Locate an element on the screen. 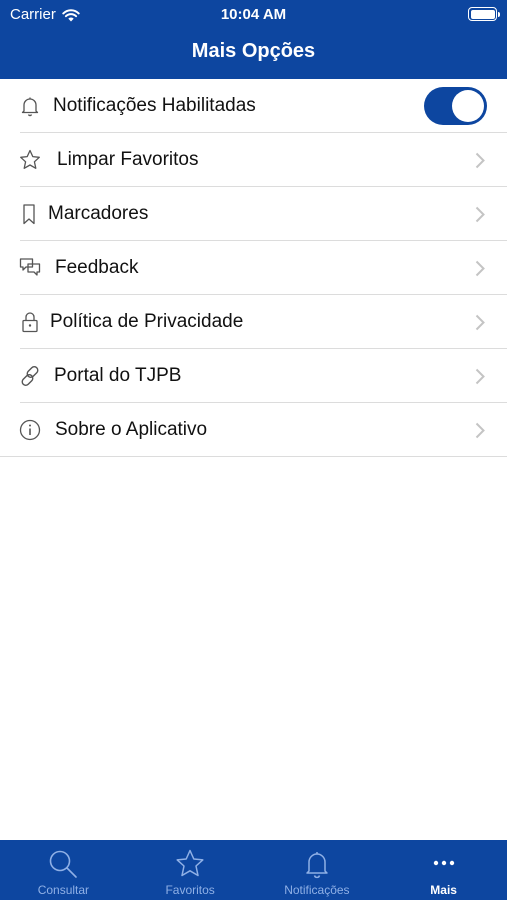 The image size is (507, 900). option-feedback: Feedback is located at coordinates (253, 268).